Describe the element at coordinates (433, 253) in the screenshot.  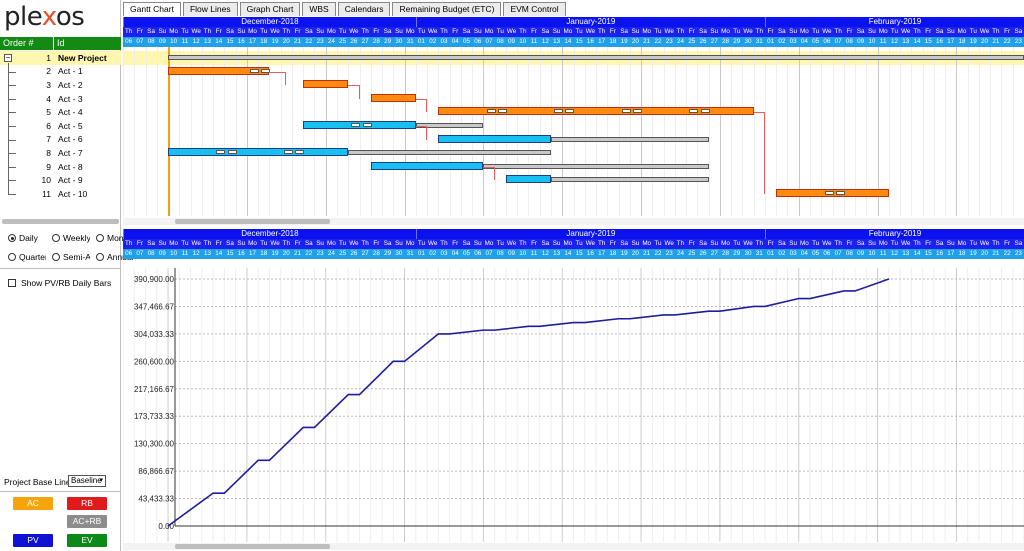
I see `day-number-cell: 02` at that location.